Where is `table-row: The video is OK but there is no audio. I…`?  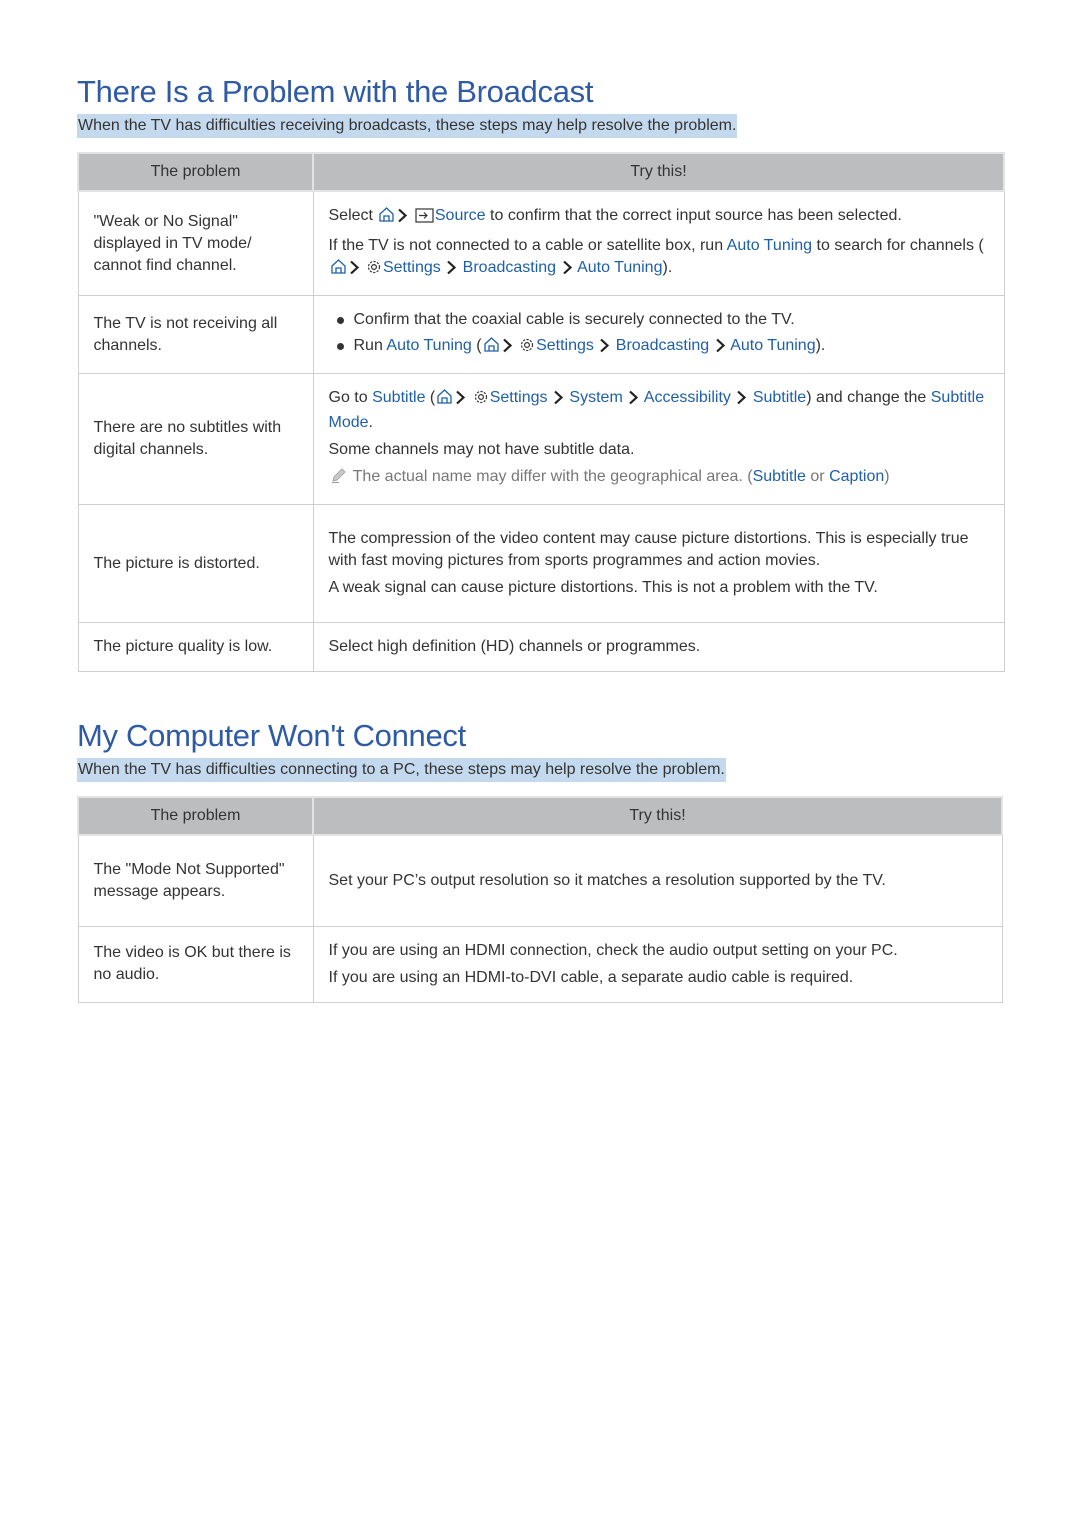 table-row: The video is OK but there is no audio. I… is located at coordinates (540, 964).